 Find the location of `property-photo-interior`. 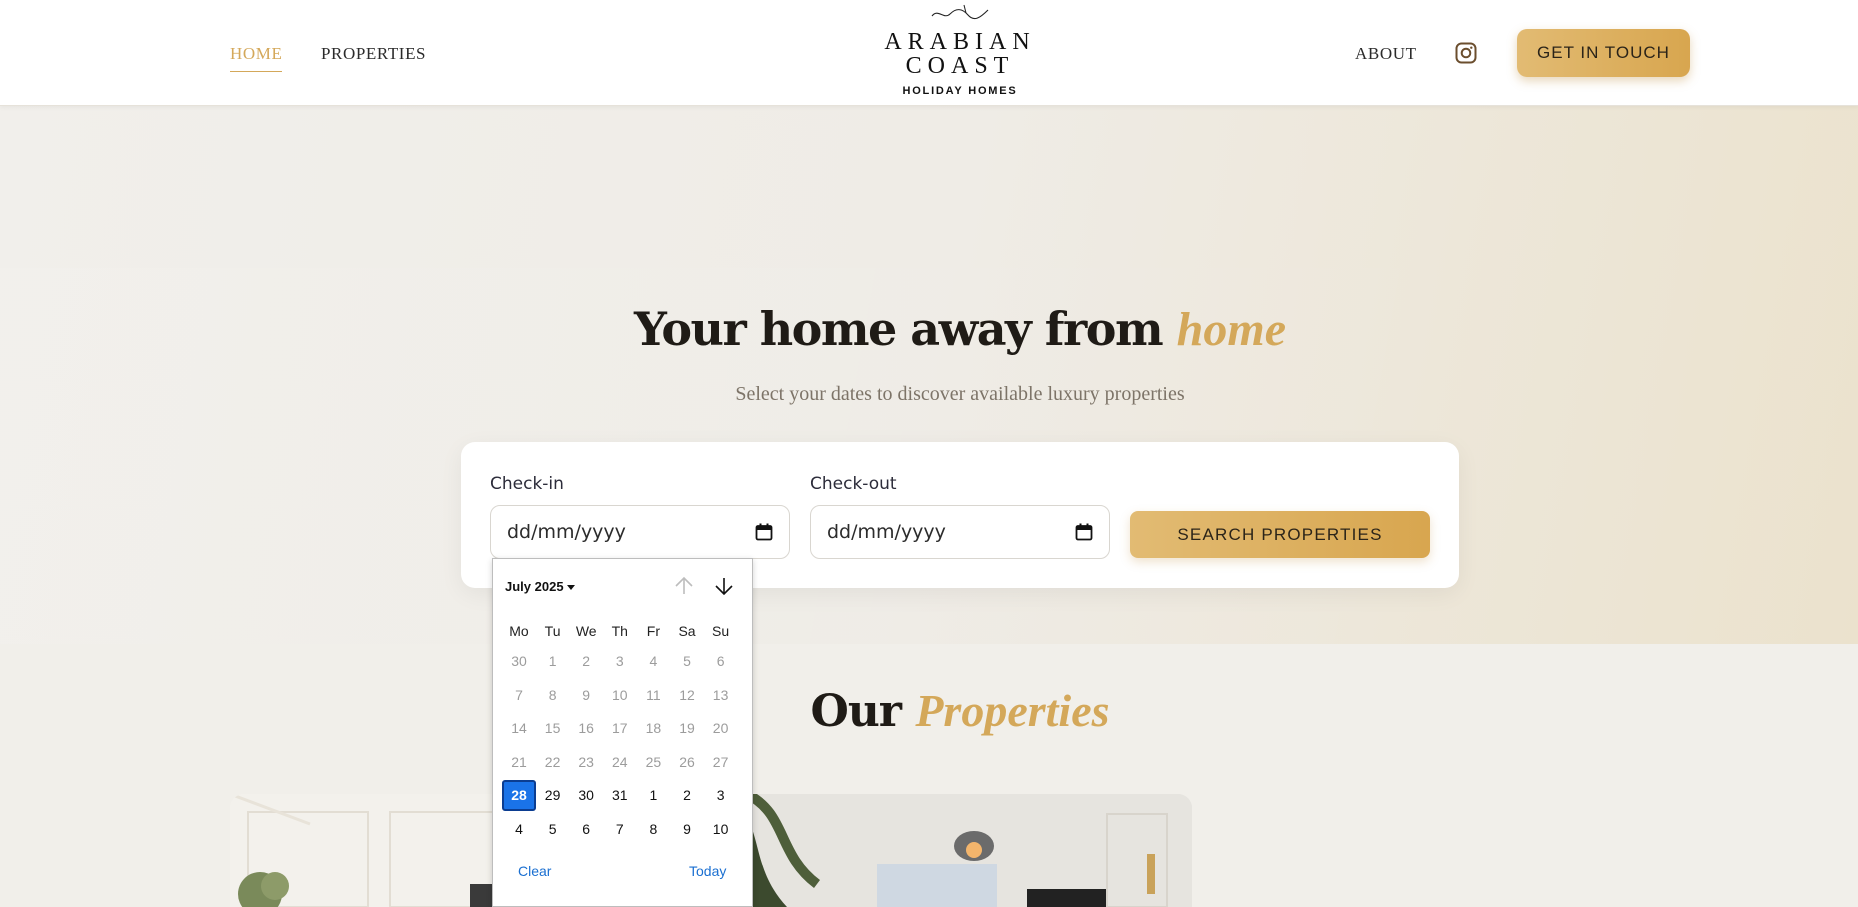

property-photo-interior is located at coordinates (959, 850).